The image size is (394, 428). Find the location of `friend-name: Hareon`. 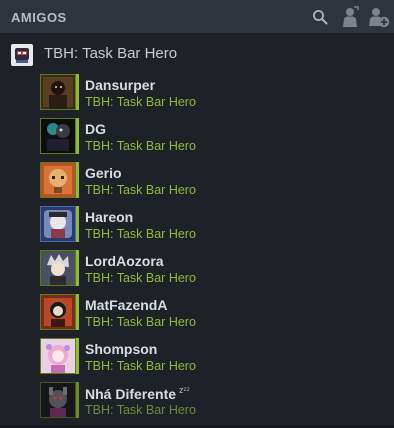

friend-name: Hareon is located at coordinates (109, 217).